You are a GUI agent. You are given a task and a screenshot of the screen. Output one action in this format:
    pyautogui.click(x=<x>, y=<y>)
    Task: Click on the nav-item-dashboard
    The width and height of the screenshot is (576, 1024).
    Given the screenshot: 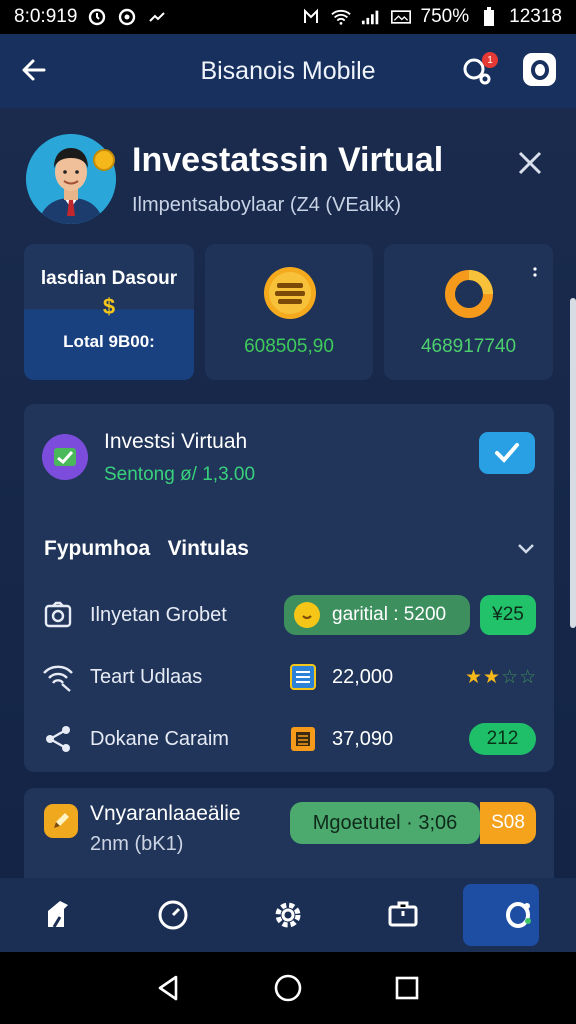 What is the action you would take?
    pyautogui.click(x=172, y=915)
    